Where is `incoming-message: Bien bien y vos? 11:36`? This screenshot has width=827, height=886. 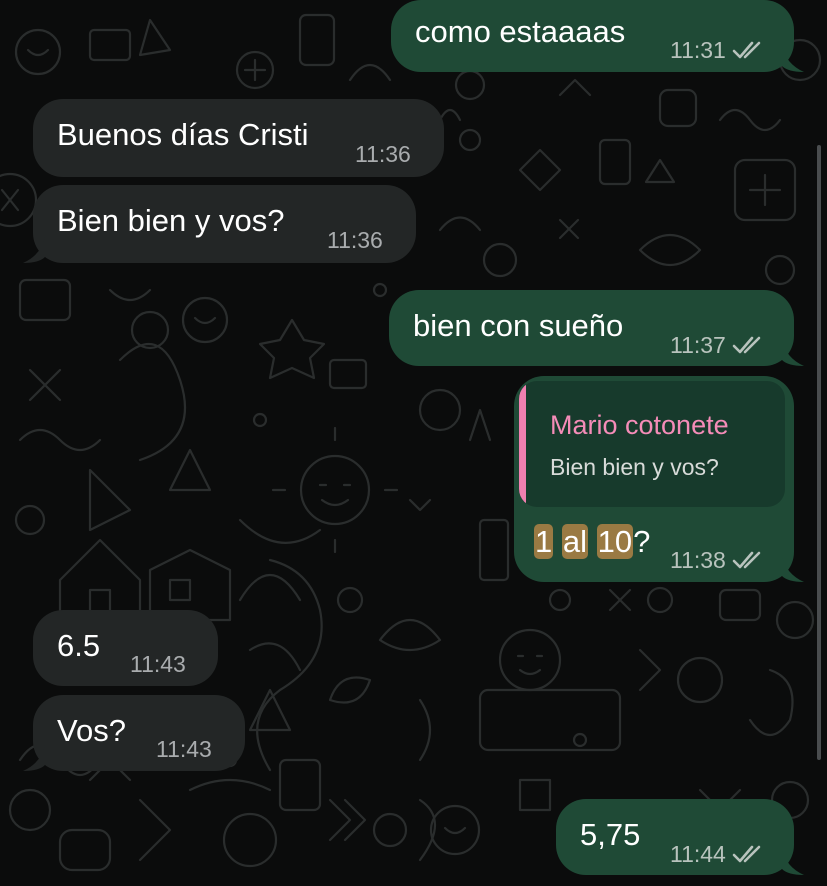 incoming-message: Bien bien y vos? 11:36 is located at coordinates (219, 224).